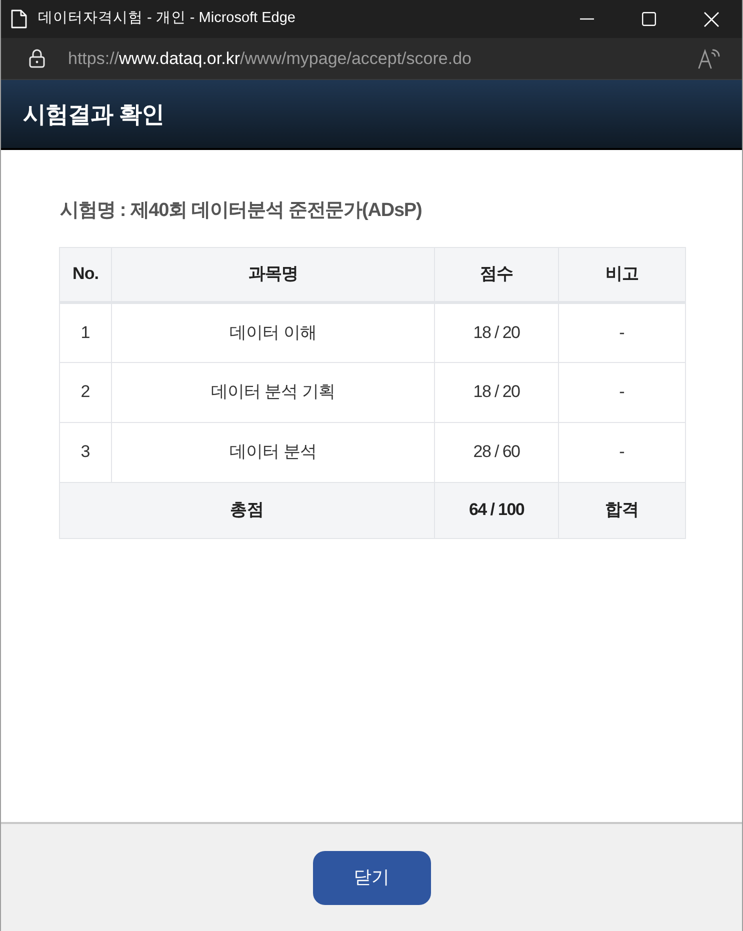 This screenshot has height=931, width=743. I want to click on total-label-cell: 총점, so click(247, 510).